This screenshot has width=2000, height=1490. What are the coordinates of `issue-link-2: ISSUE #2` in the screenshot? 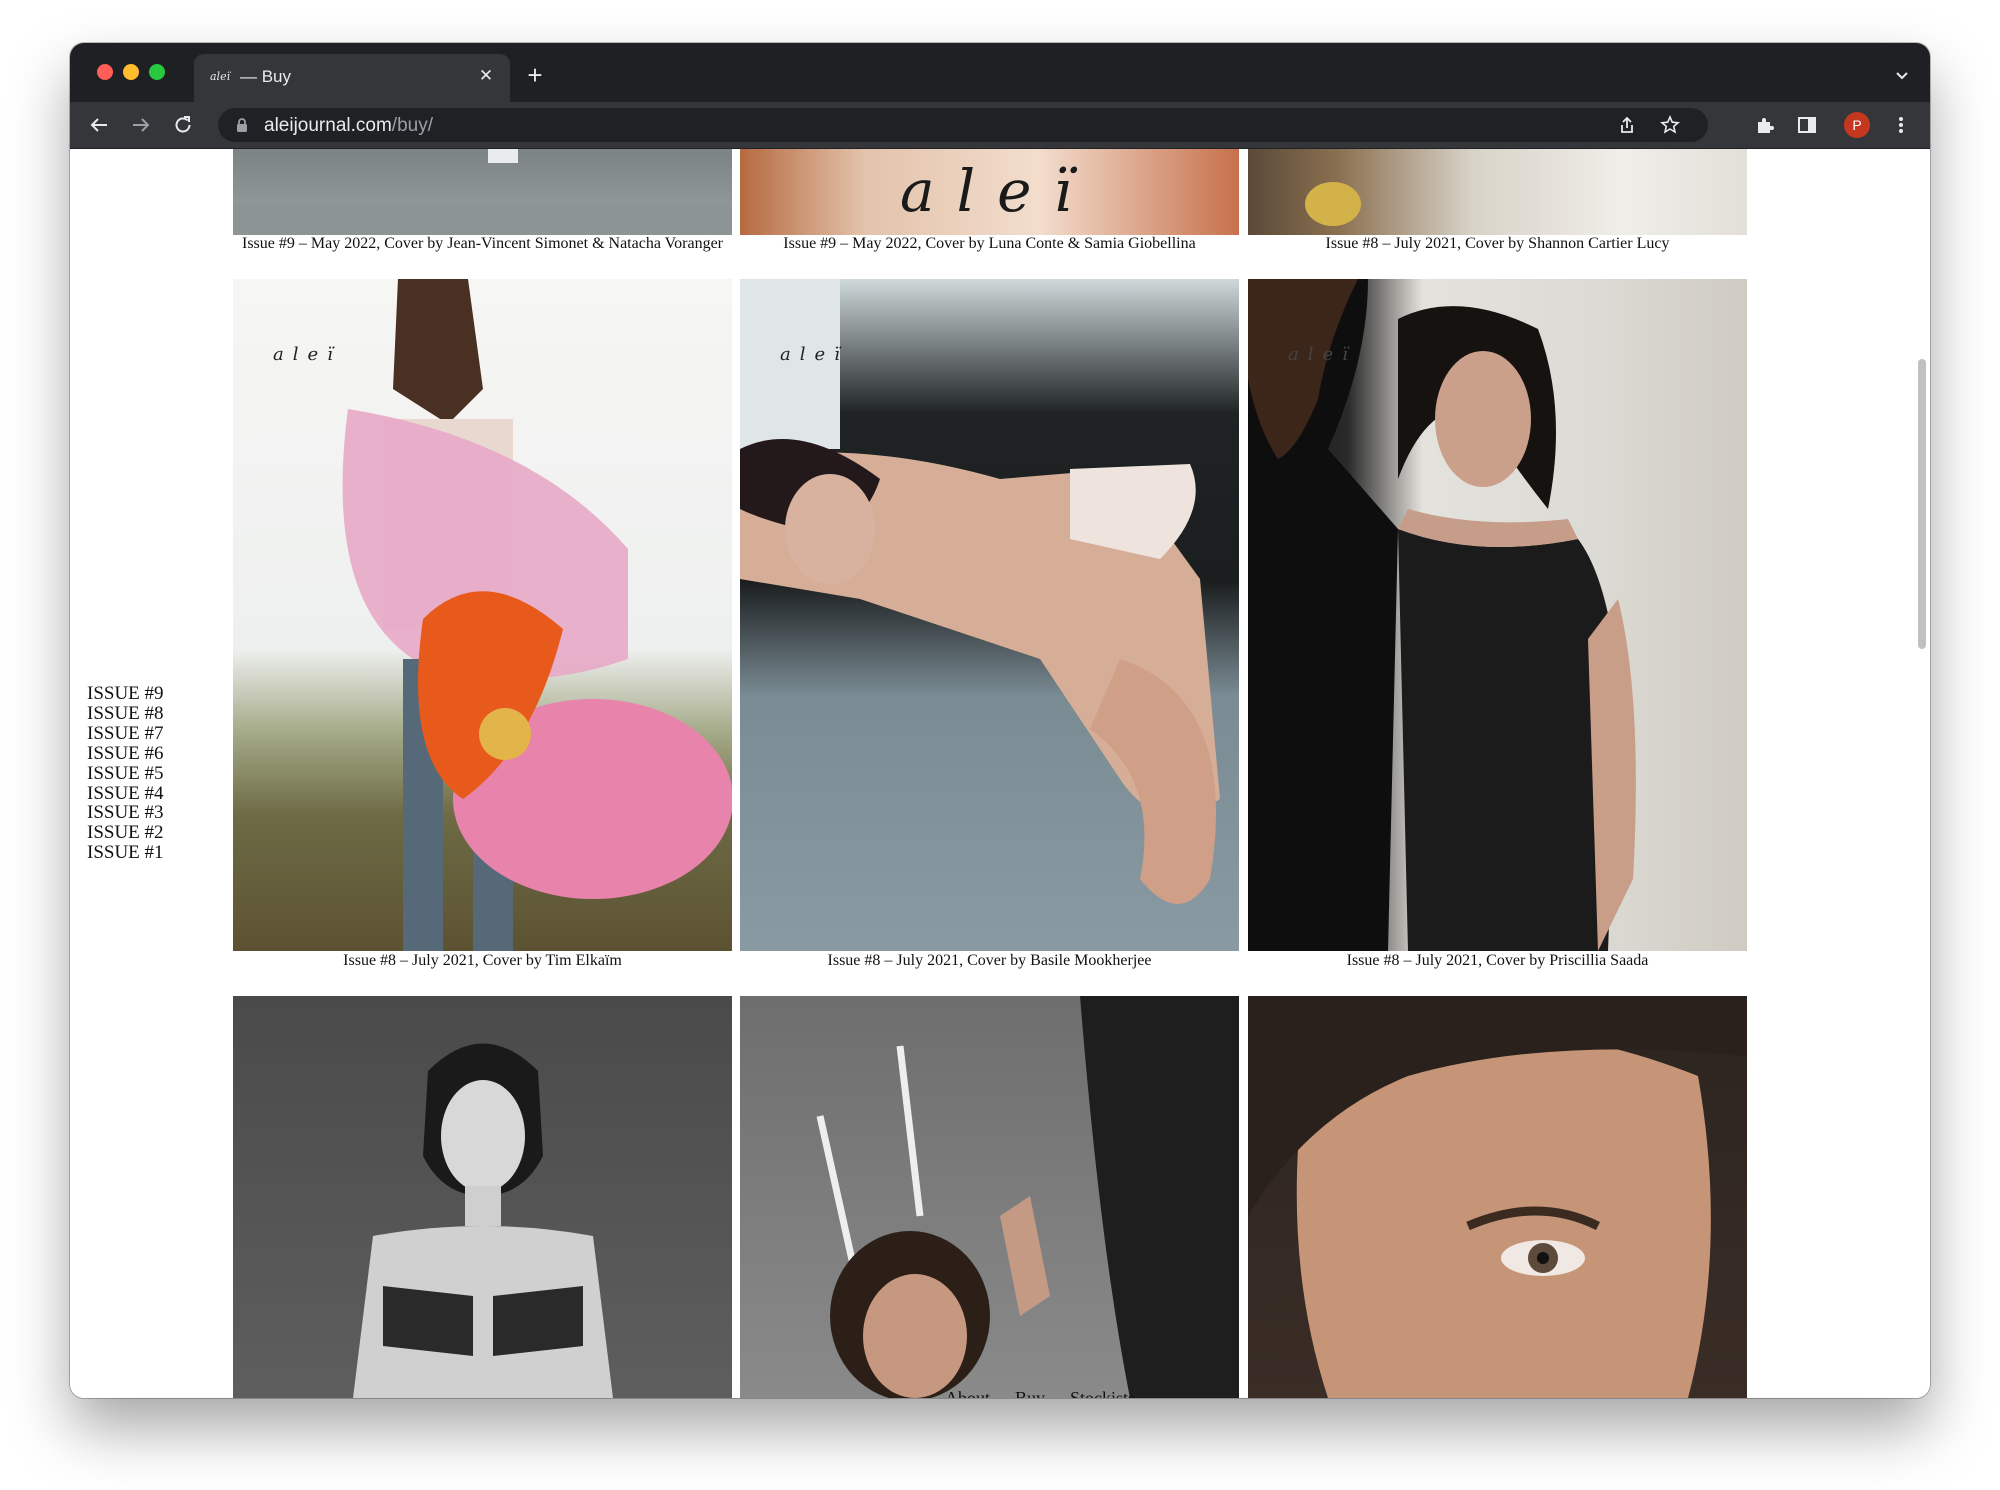 It's located at (125, 833).